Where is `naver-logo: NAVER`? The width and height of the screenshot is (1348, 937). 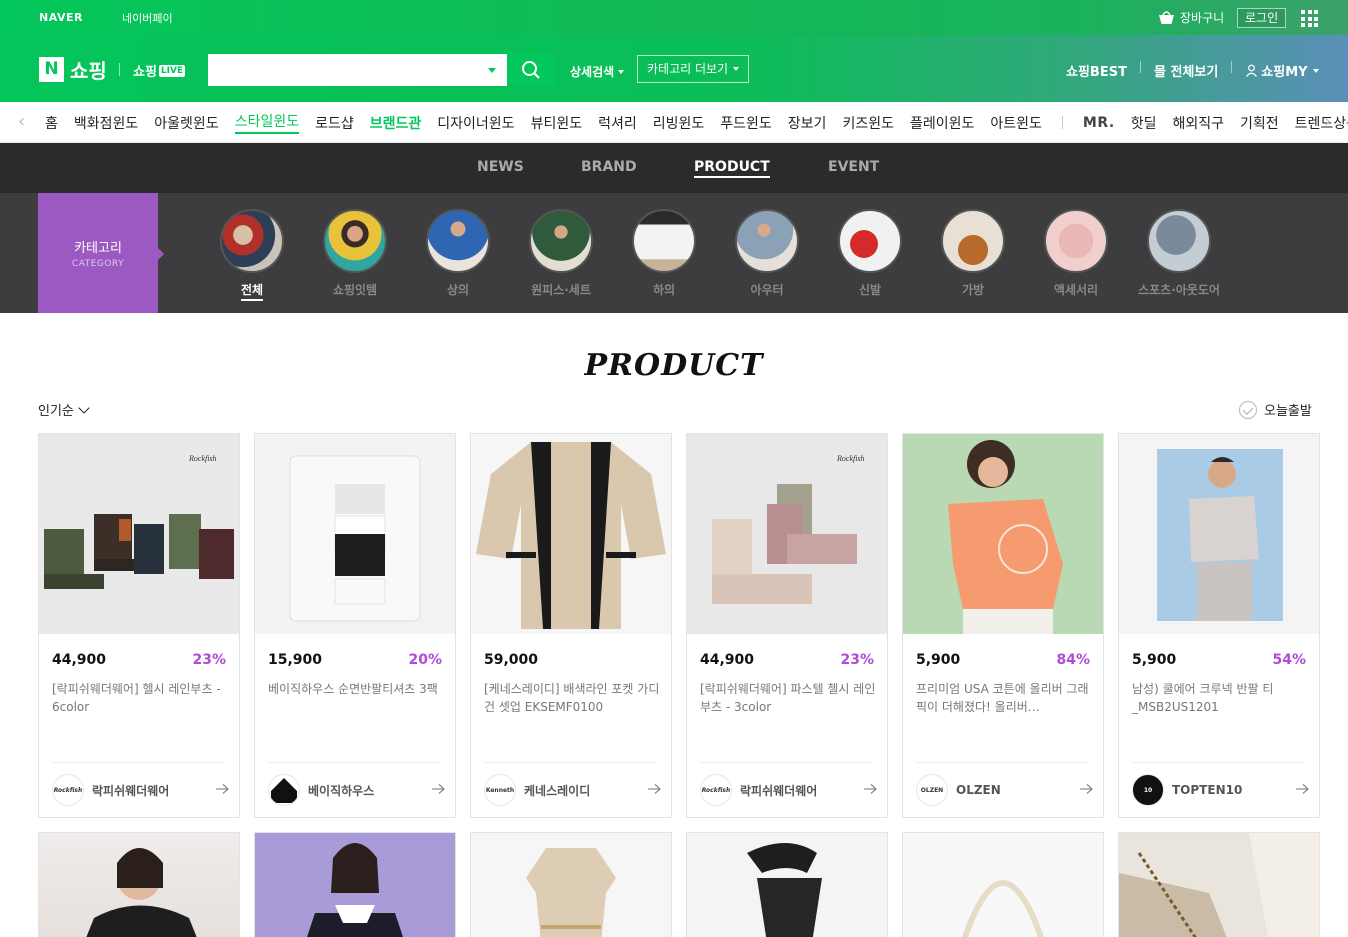 naver-logo: NAVER is located at coordinates (61, 17).